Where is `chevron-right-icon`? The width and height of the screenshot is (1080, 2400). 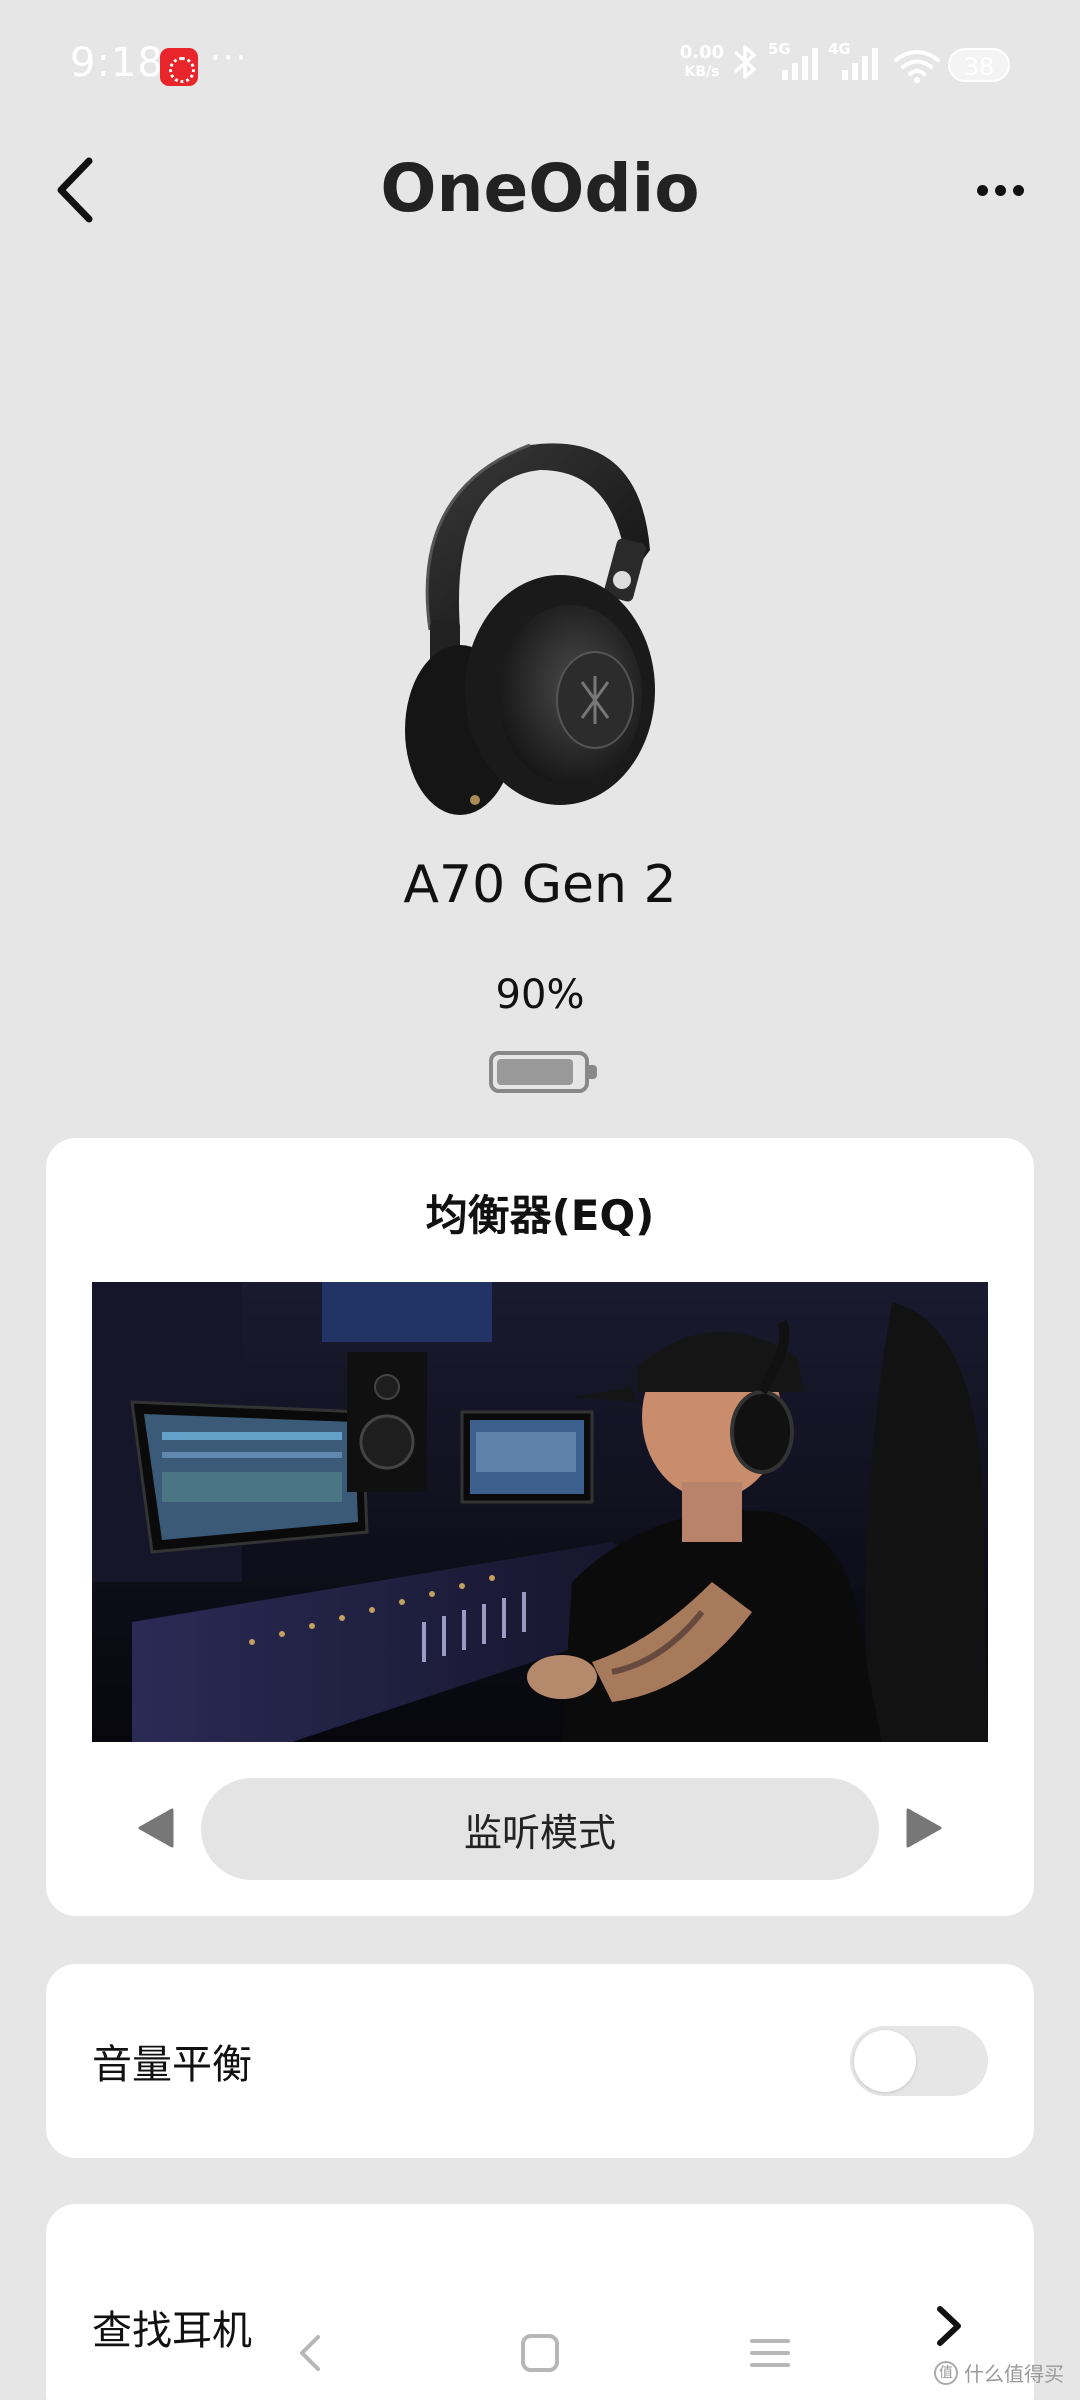
chevron-right-icon is located at coordinates (949, 2326).